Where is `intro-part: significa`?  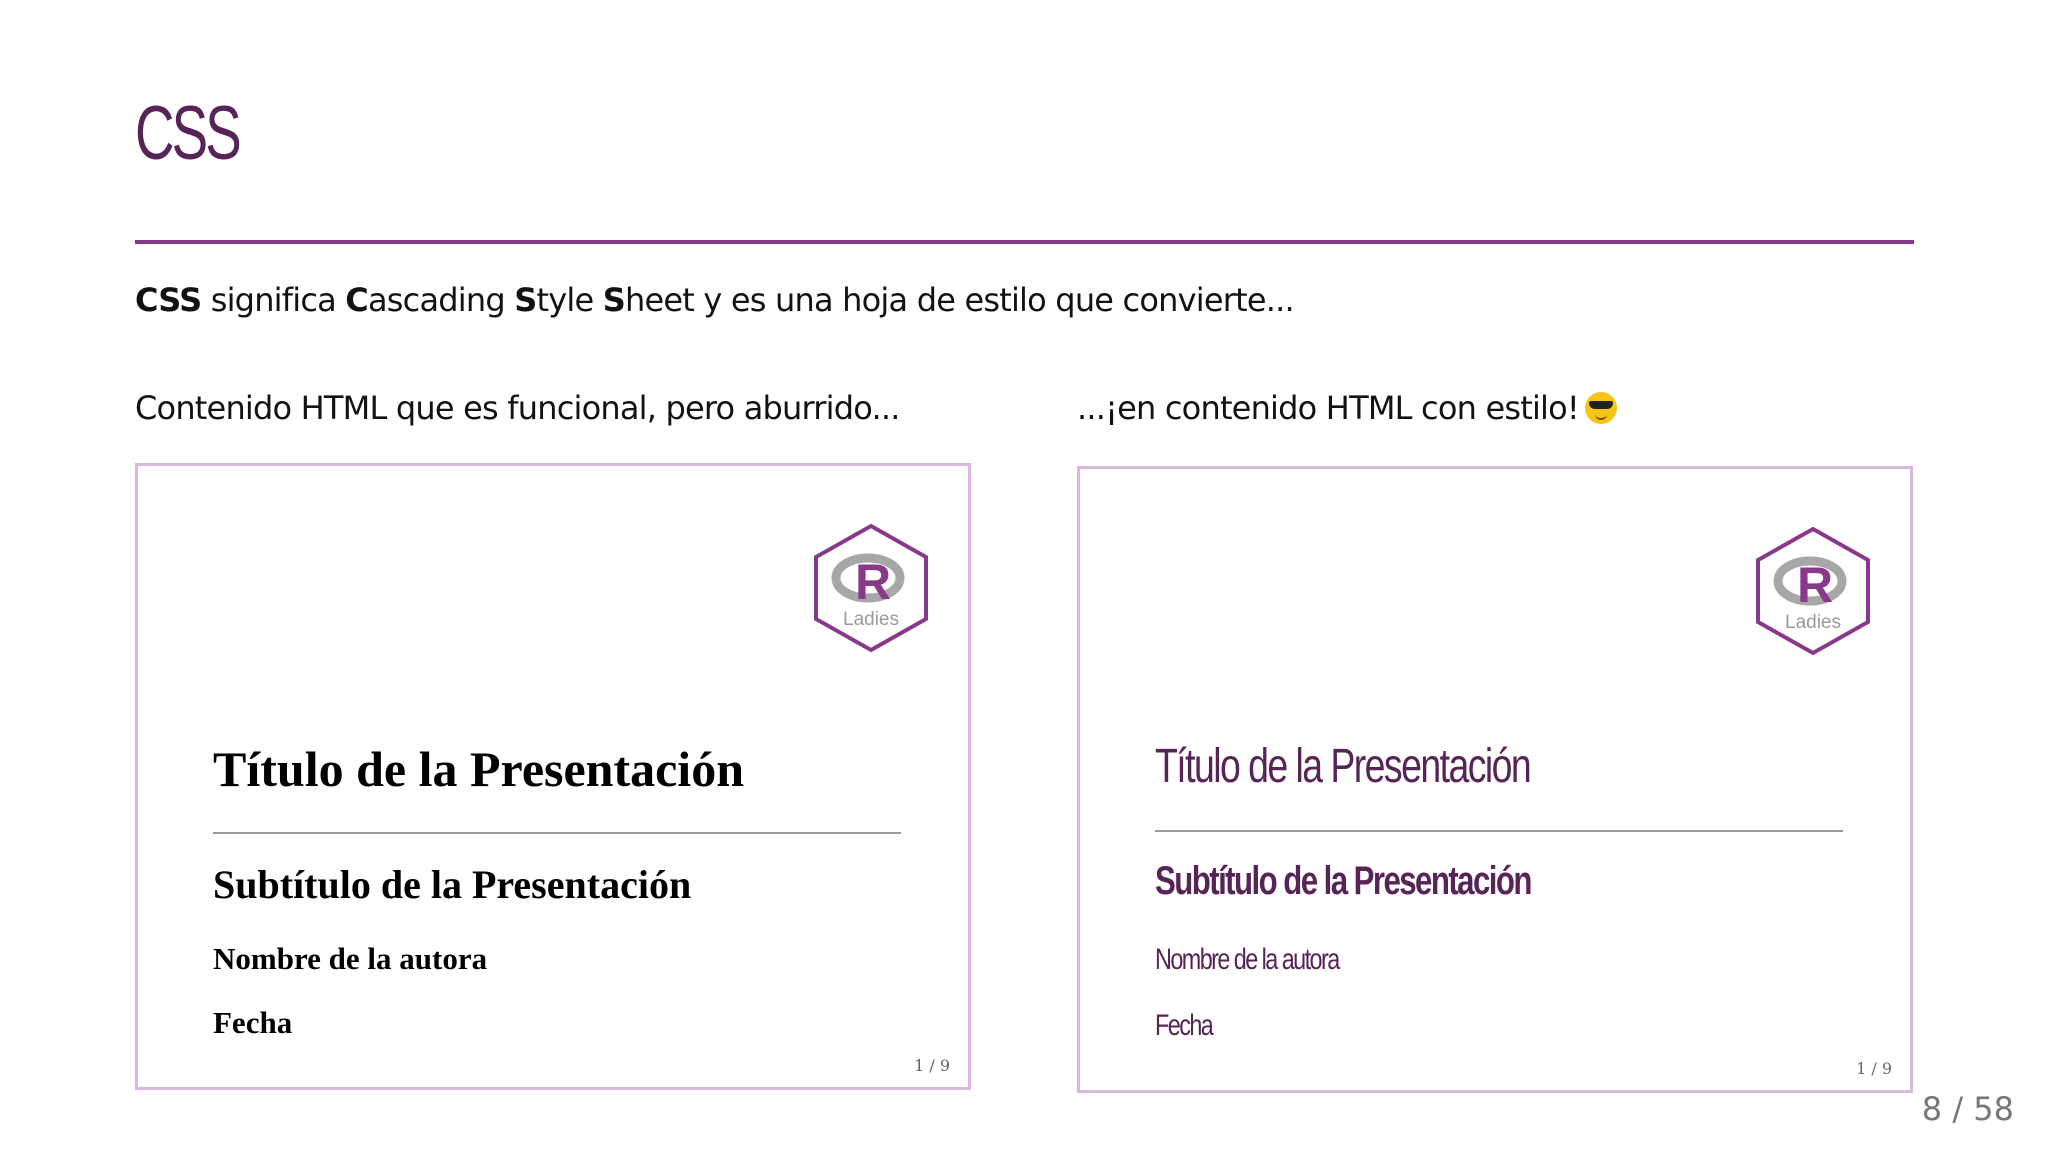
intro-part: significa is located at coordinates (273, 300).